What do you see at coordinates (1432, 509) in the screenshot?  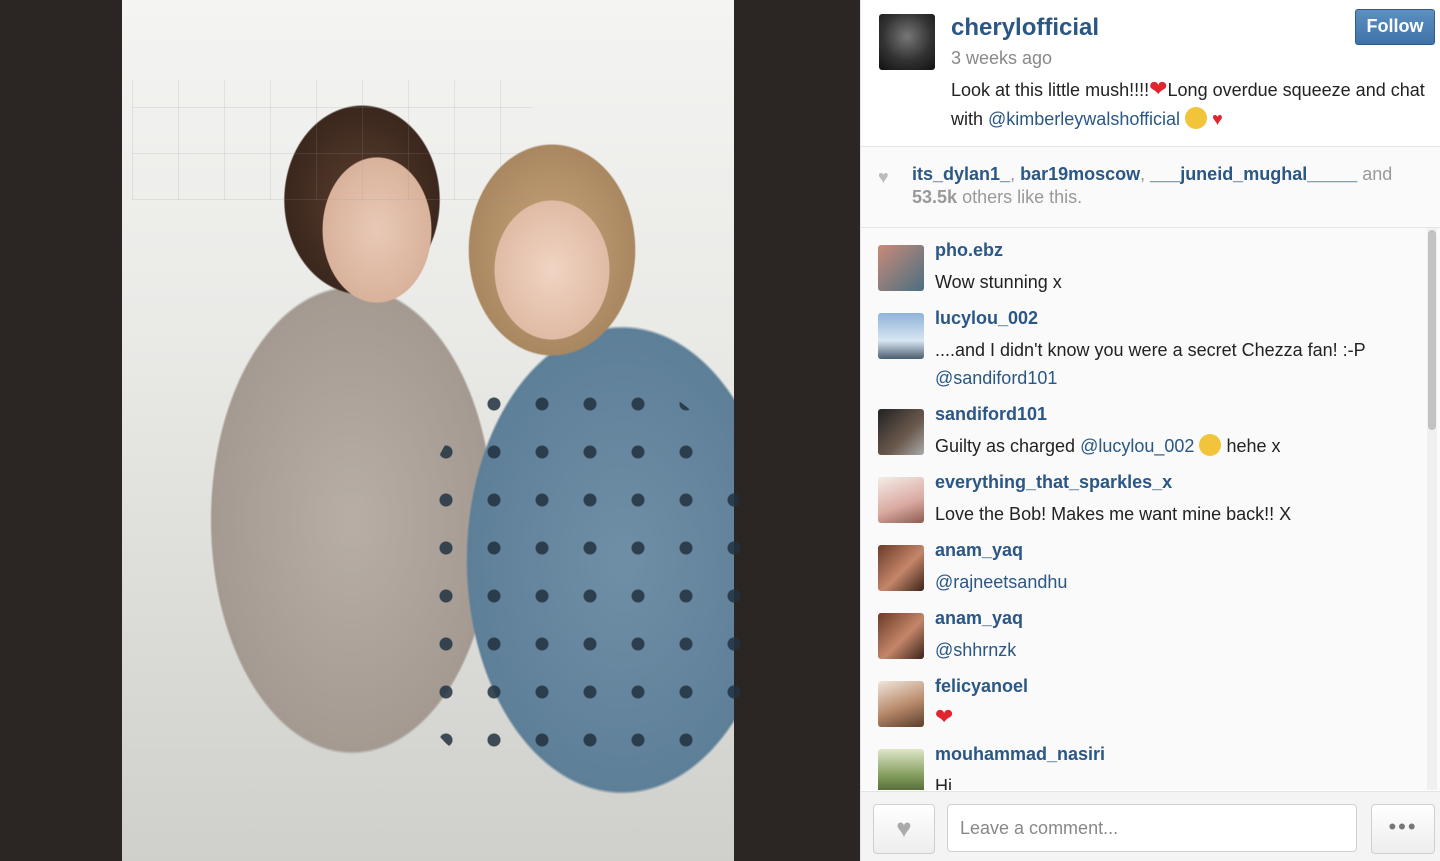 I see `comments-scrollbar` at bounding box center [1432, 509].